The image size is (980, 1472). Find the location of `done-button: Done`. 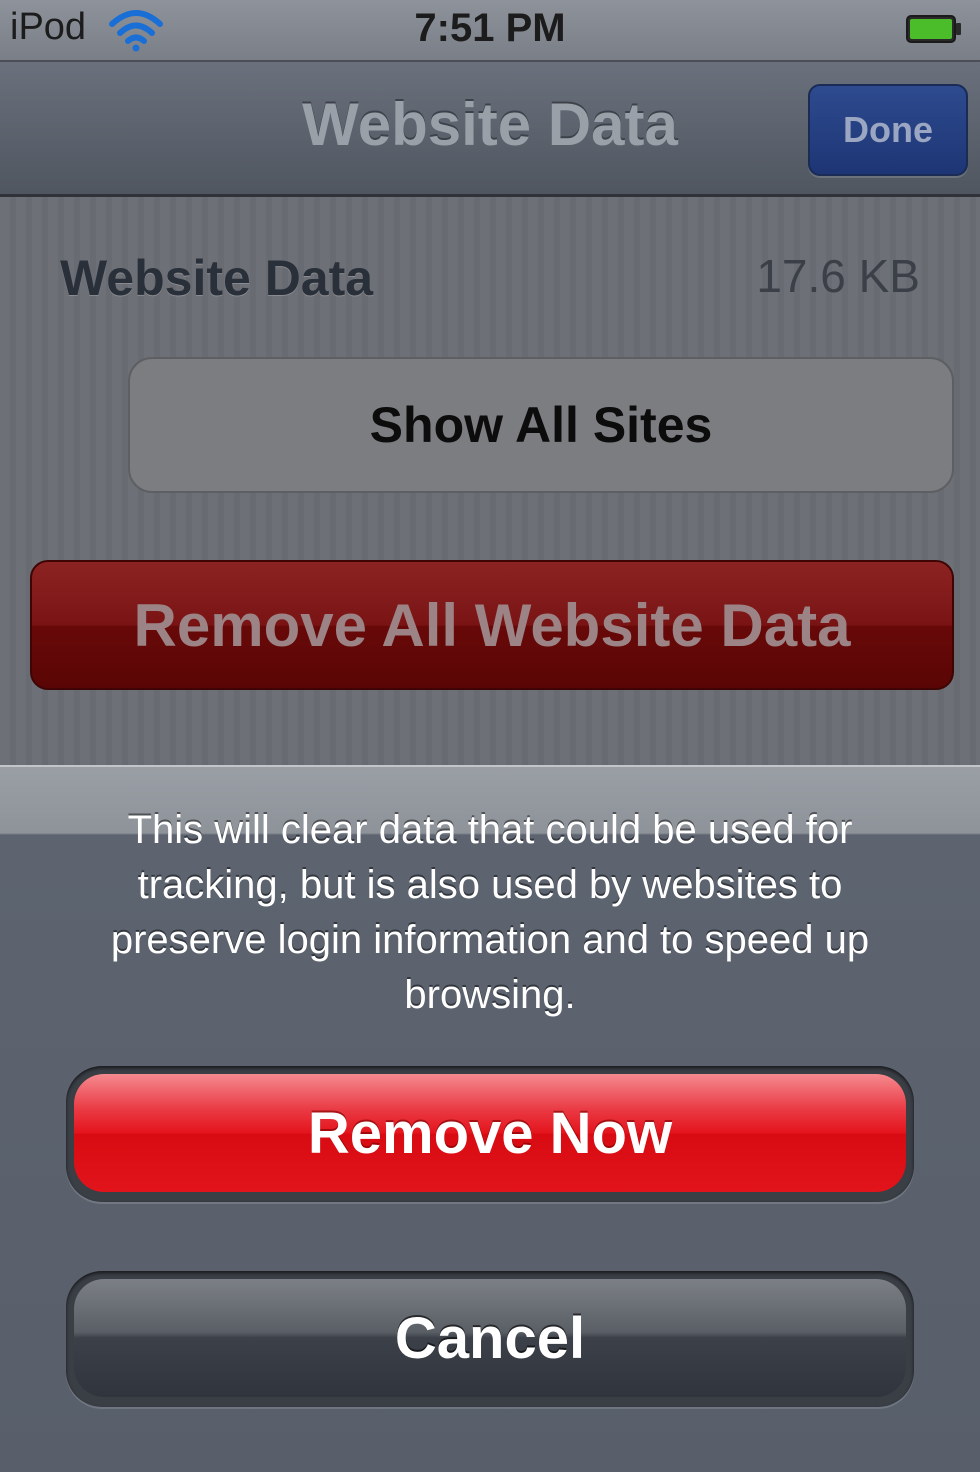

done-button: Done is located at coordinates (888, 130).